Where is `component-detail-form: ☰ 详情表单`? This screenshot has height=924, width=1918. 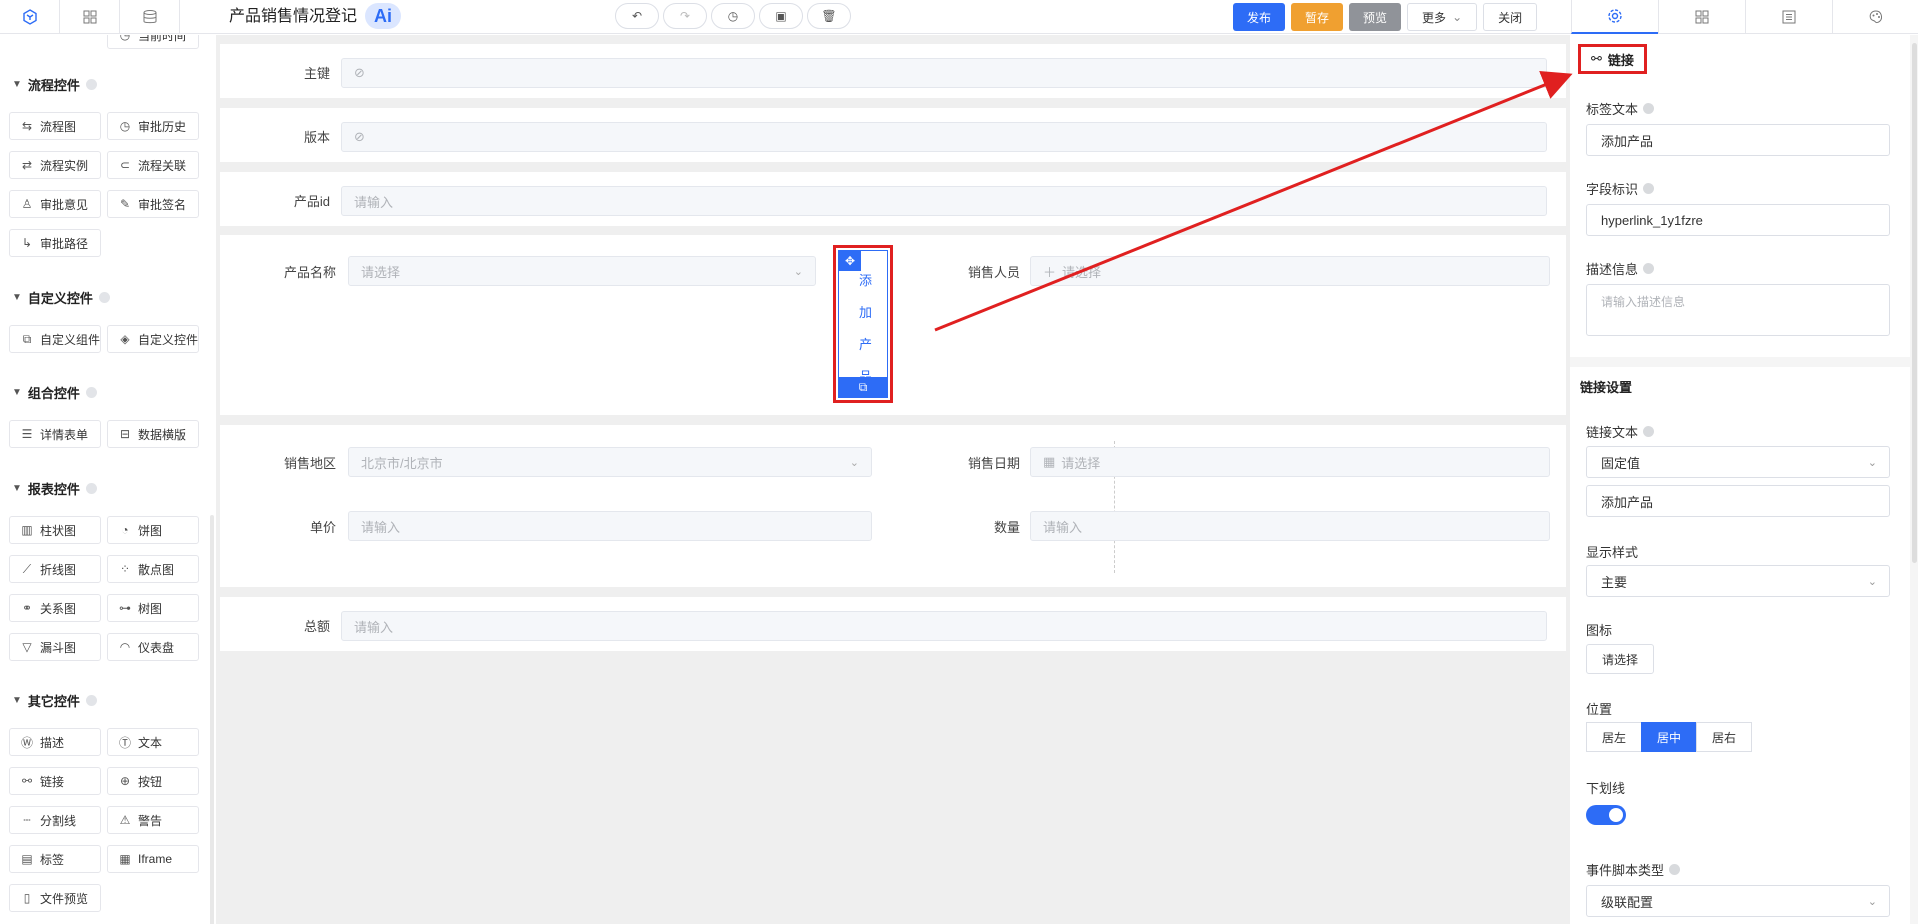
component-detail-form: ☰ 详情表单 is located at coordinates (55, 434).